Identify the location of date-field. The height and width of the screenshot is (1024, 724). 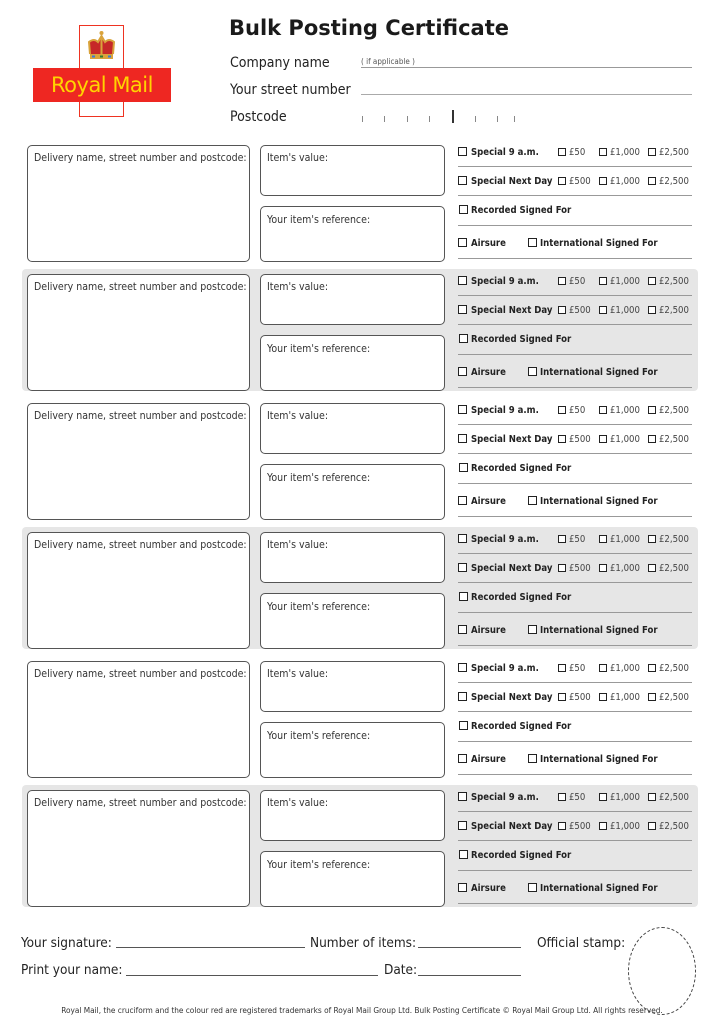
(469, 975).